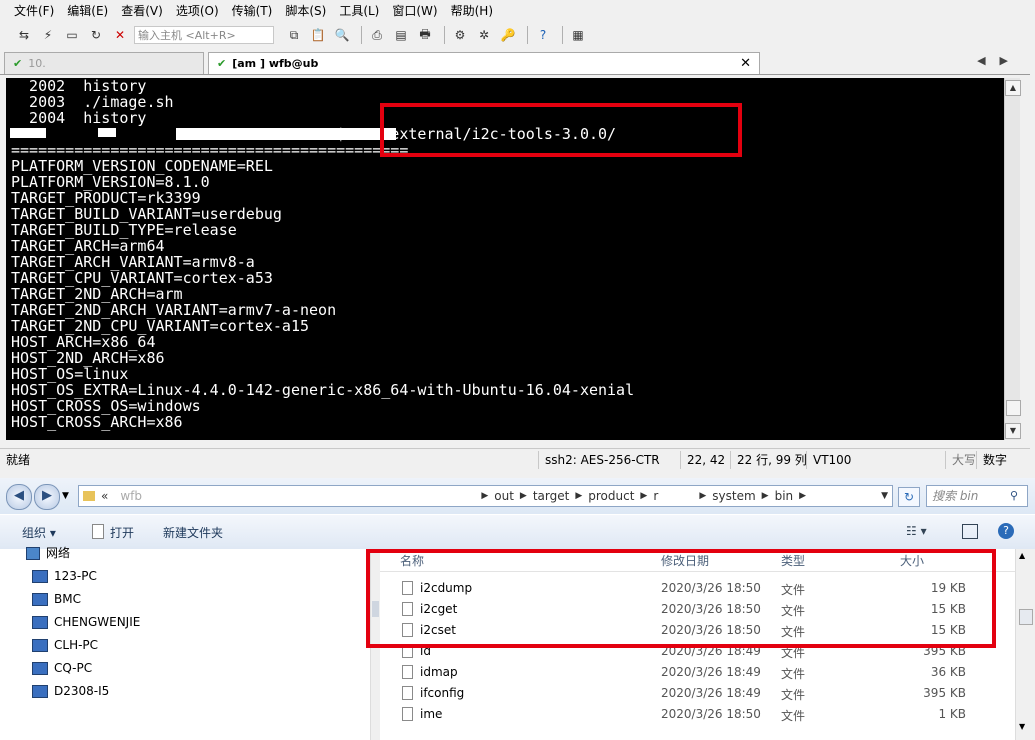 Image resolution: width=1035 pixels, height=740 pixels. Describe the element at coordinates (484, 35) in the screenshot. I see `global-options-icon: ✲` at that location.